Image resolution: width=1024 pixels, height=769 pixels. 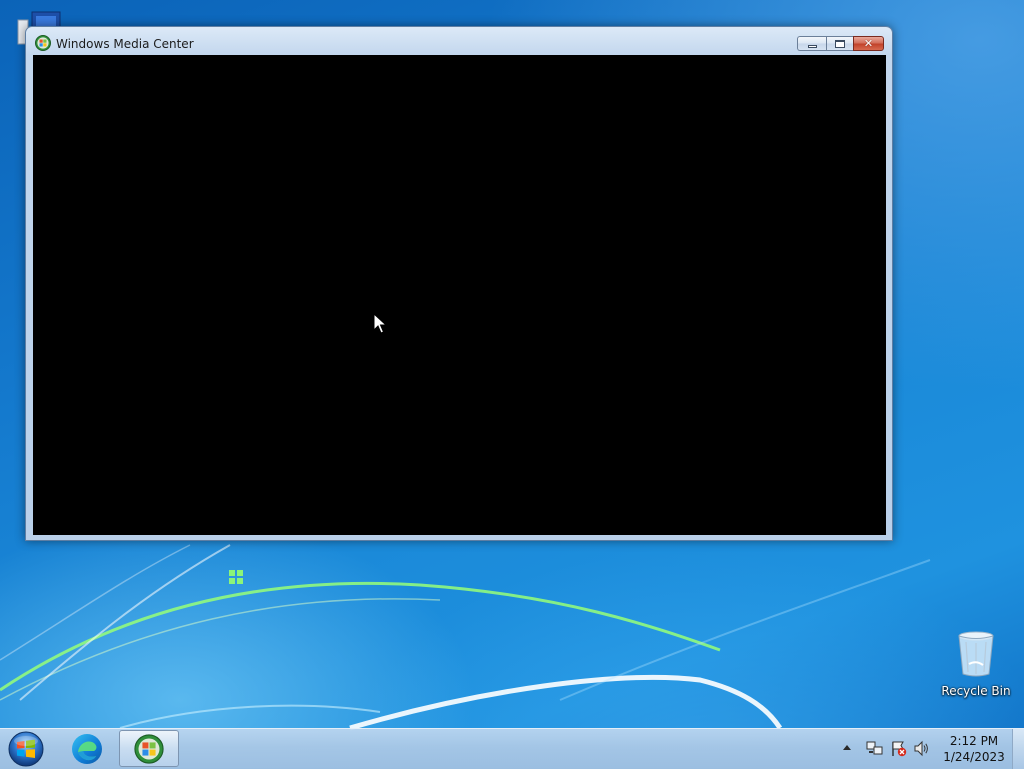 What do you see at coordinates (974, 749) in the screenshot?
I see `system-clock: 2:12 PM 1/24/2023` at bounding box center [974, 749].